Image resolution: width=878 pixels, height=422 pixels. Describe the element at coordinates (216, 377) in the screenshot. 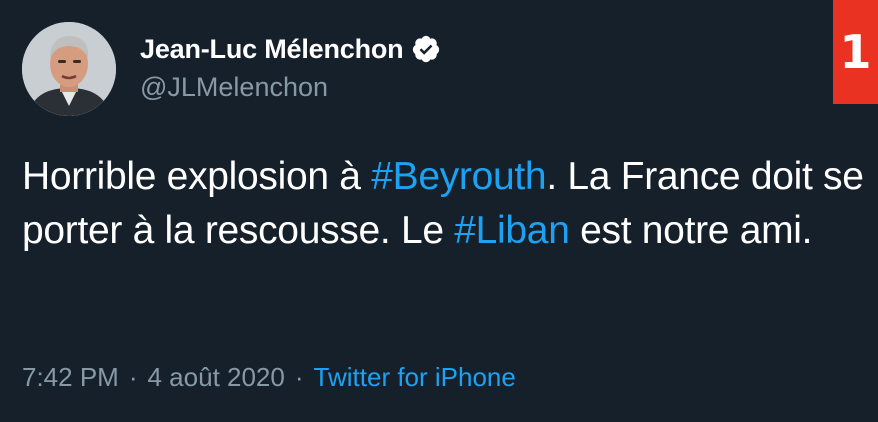

I see `tweet-date: 4 août 2020` at that location.